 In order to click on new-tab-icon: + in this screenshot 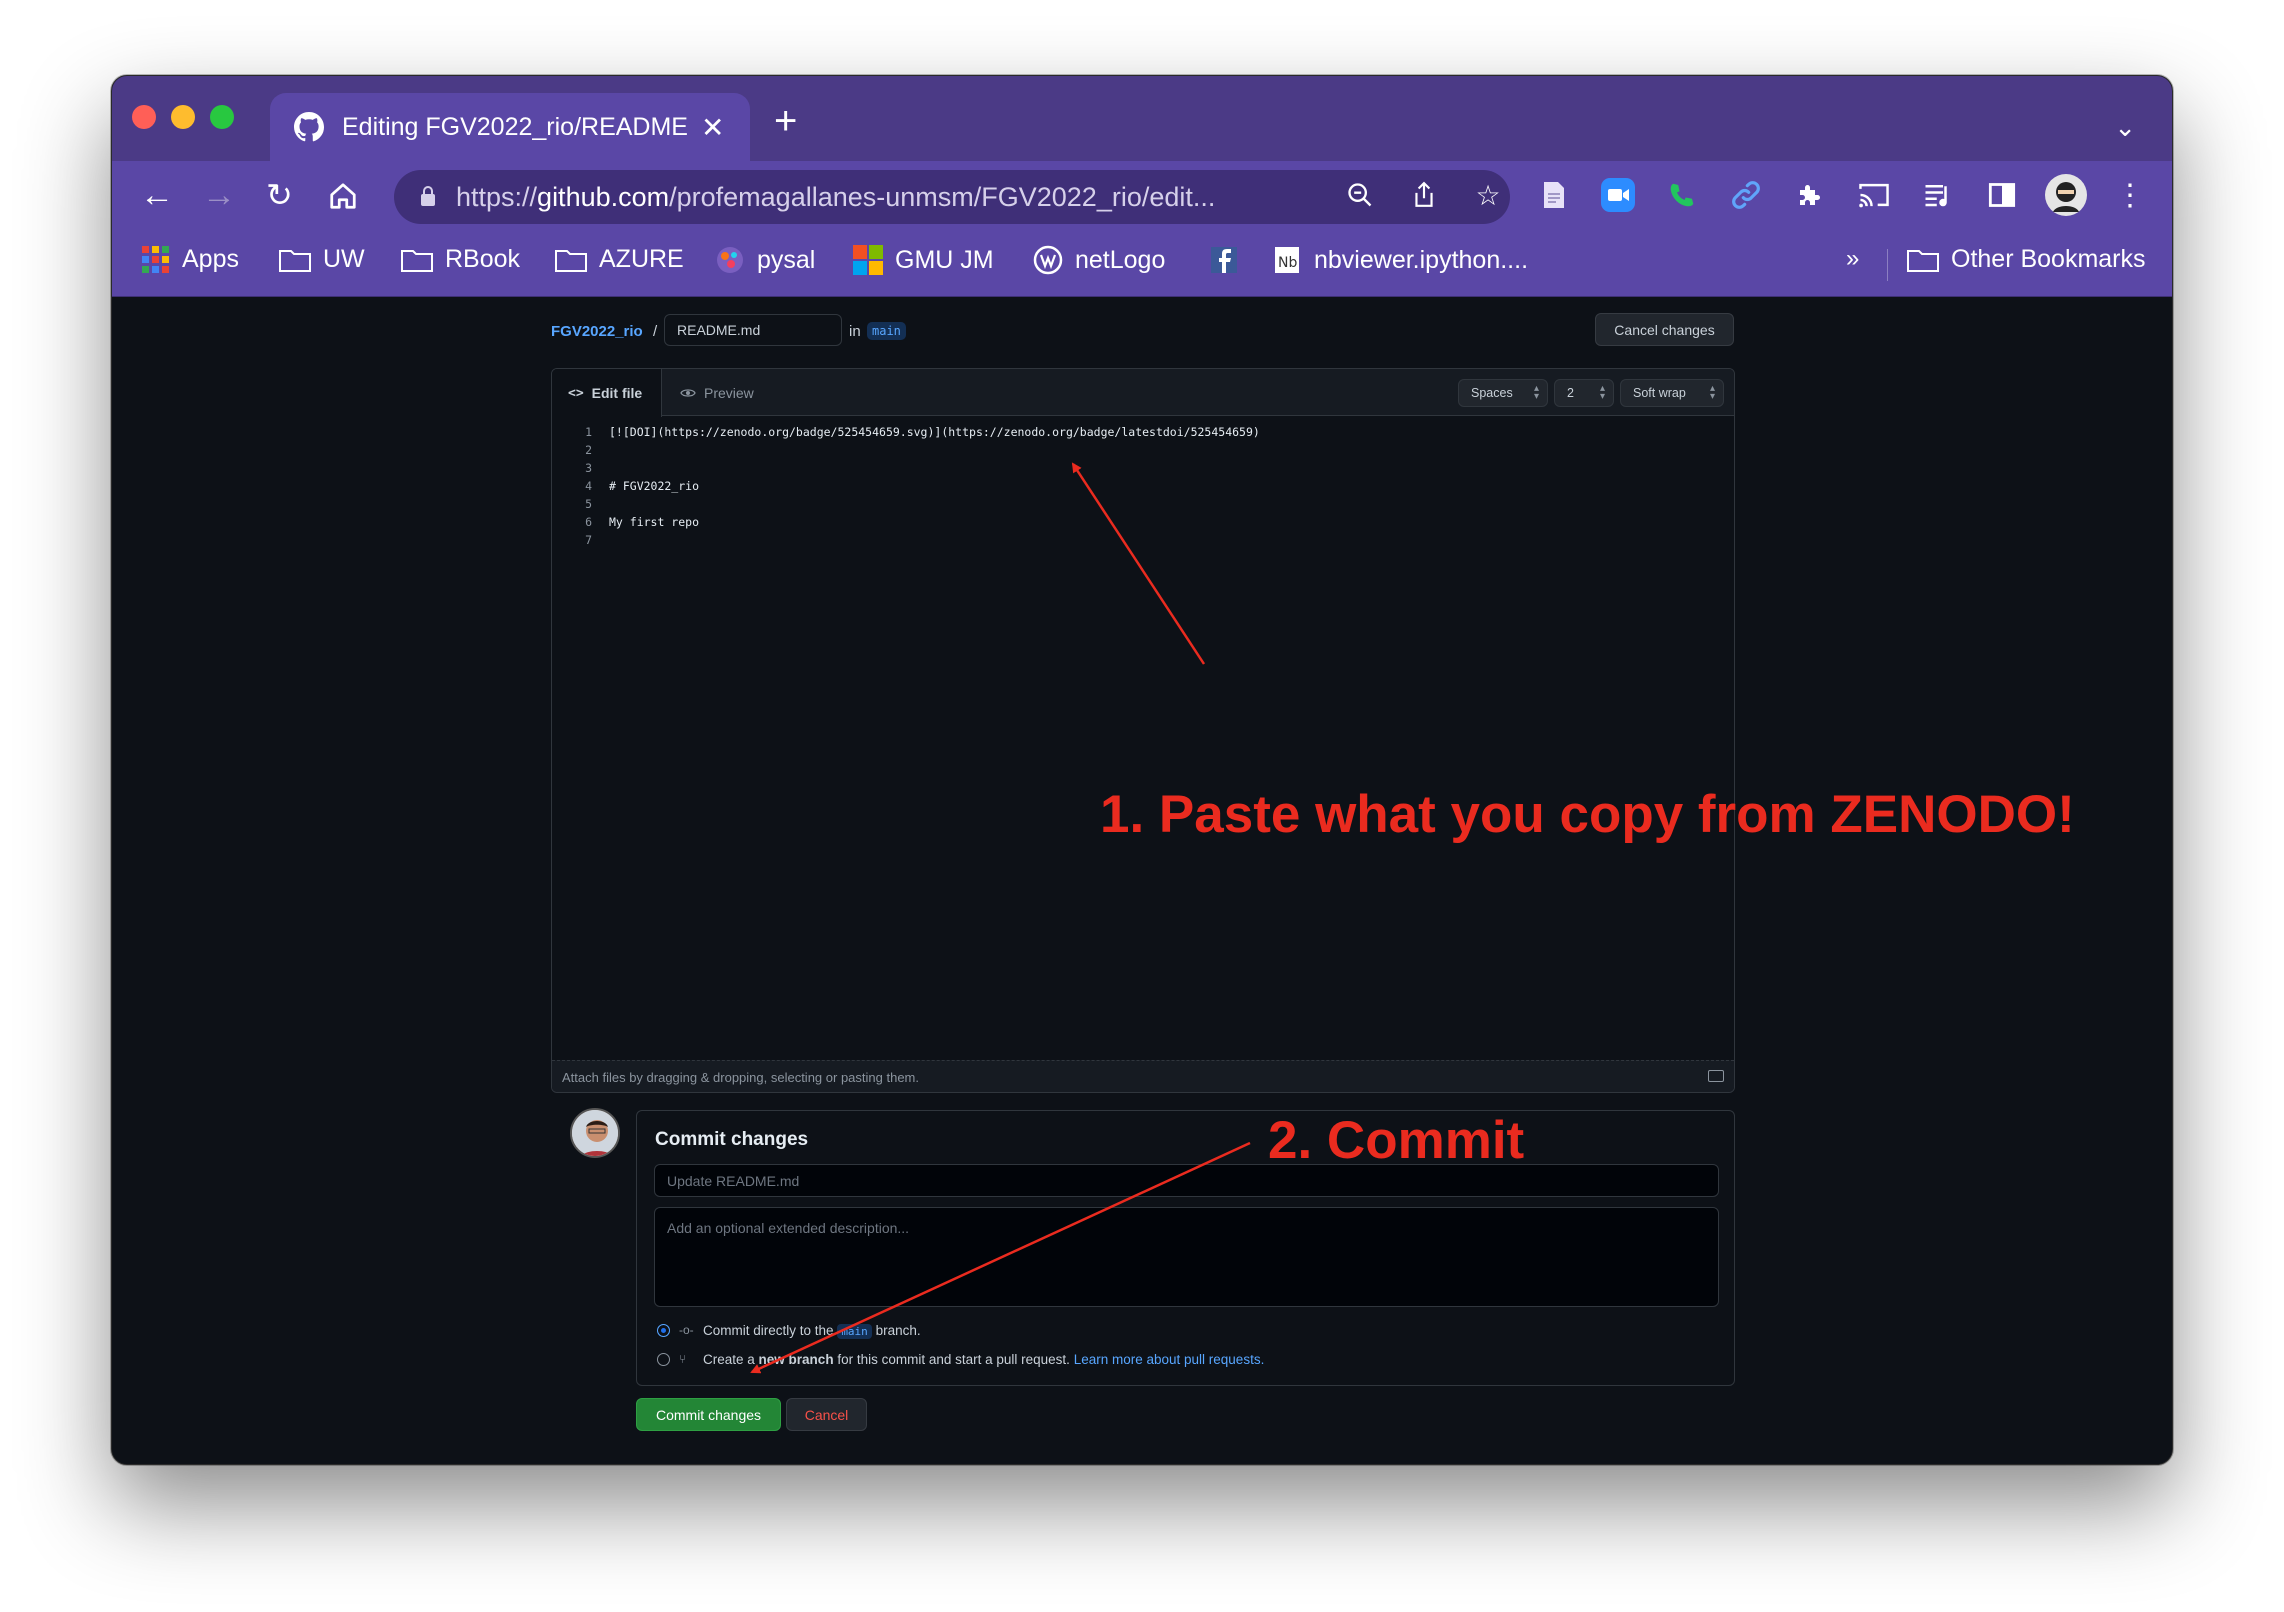, I will do `click(785, 121)`.